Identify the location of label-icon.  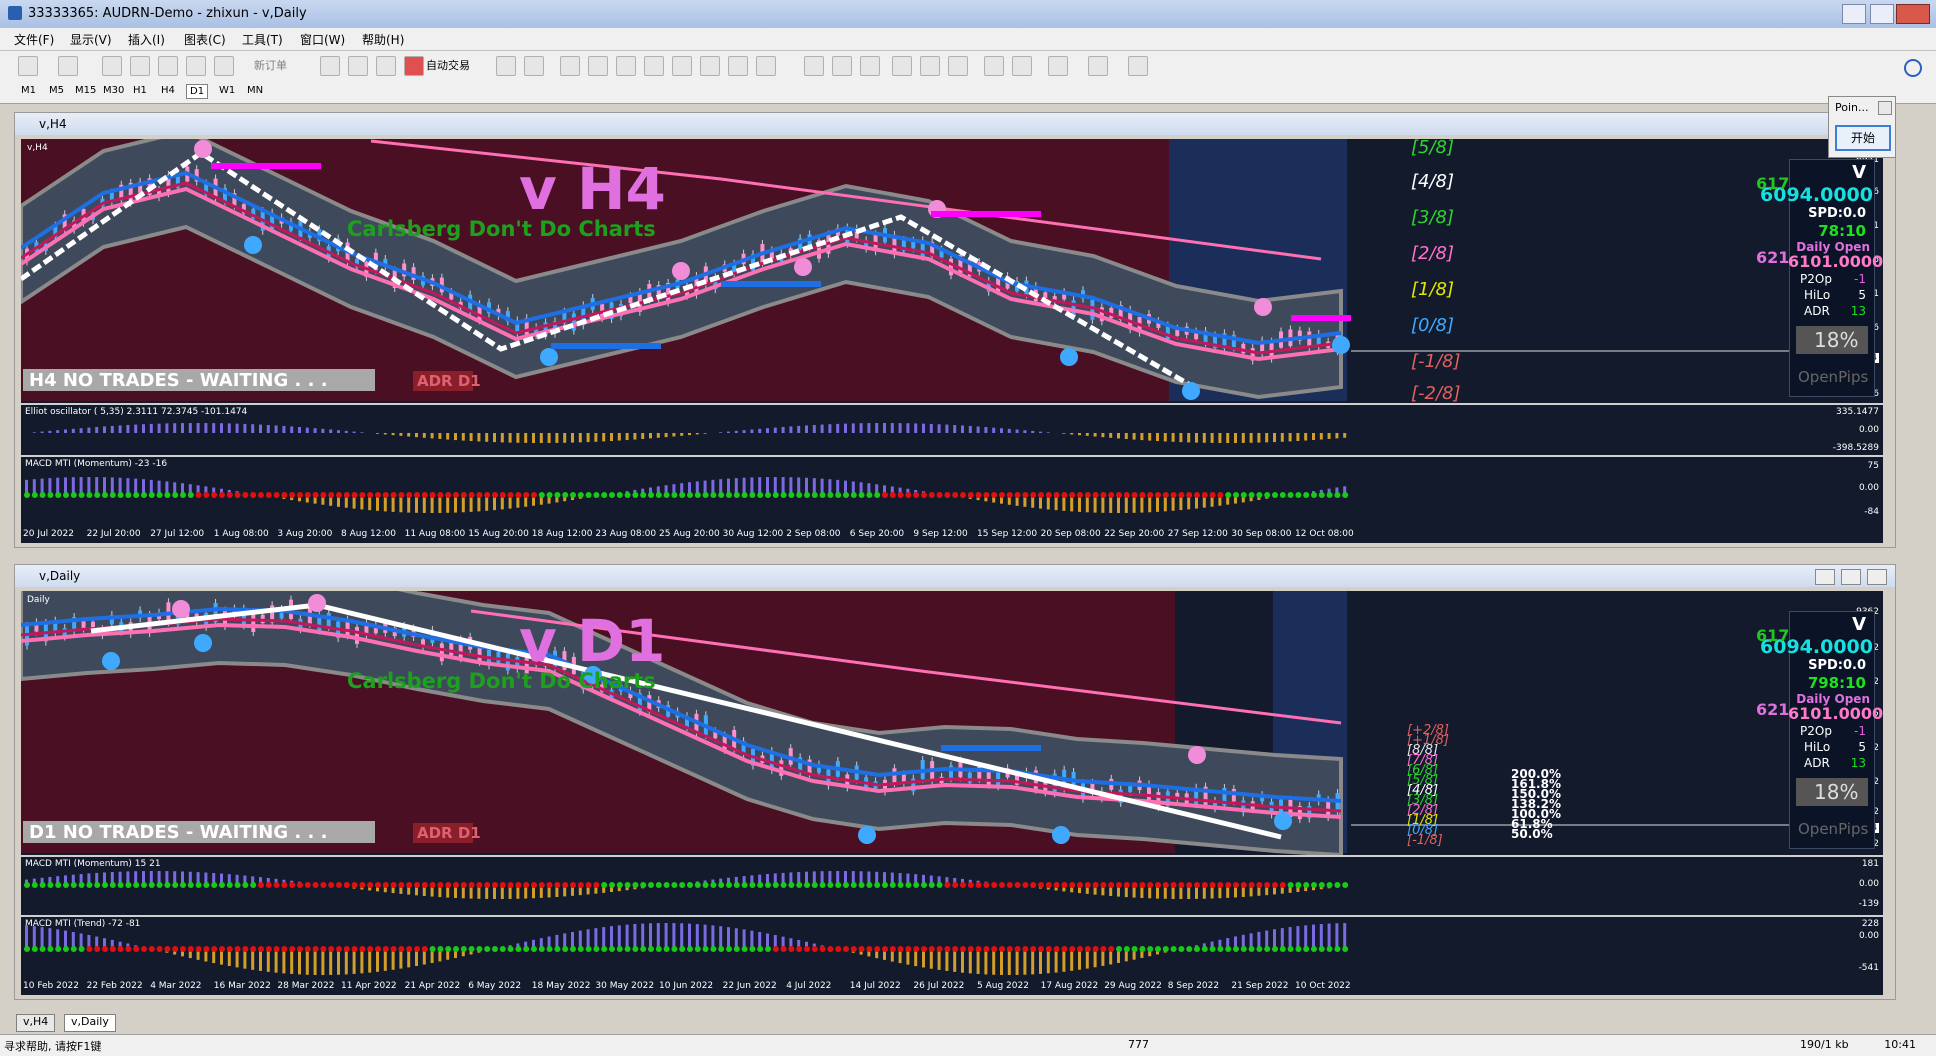
(738, 66).